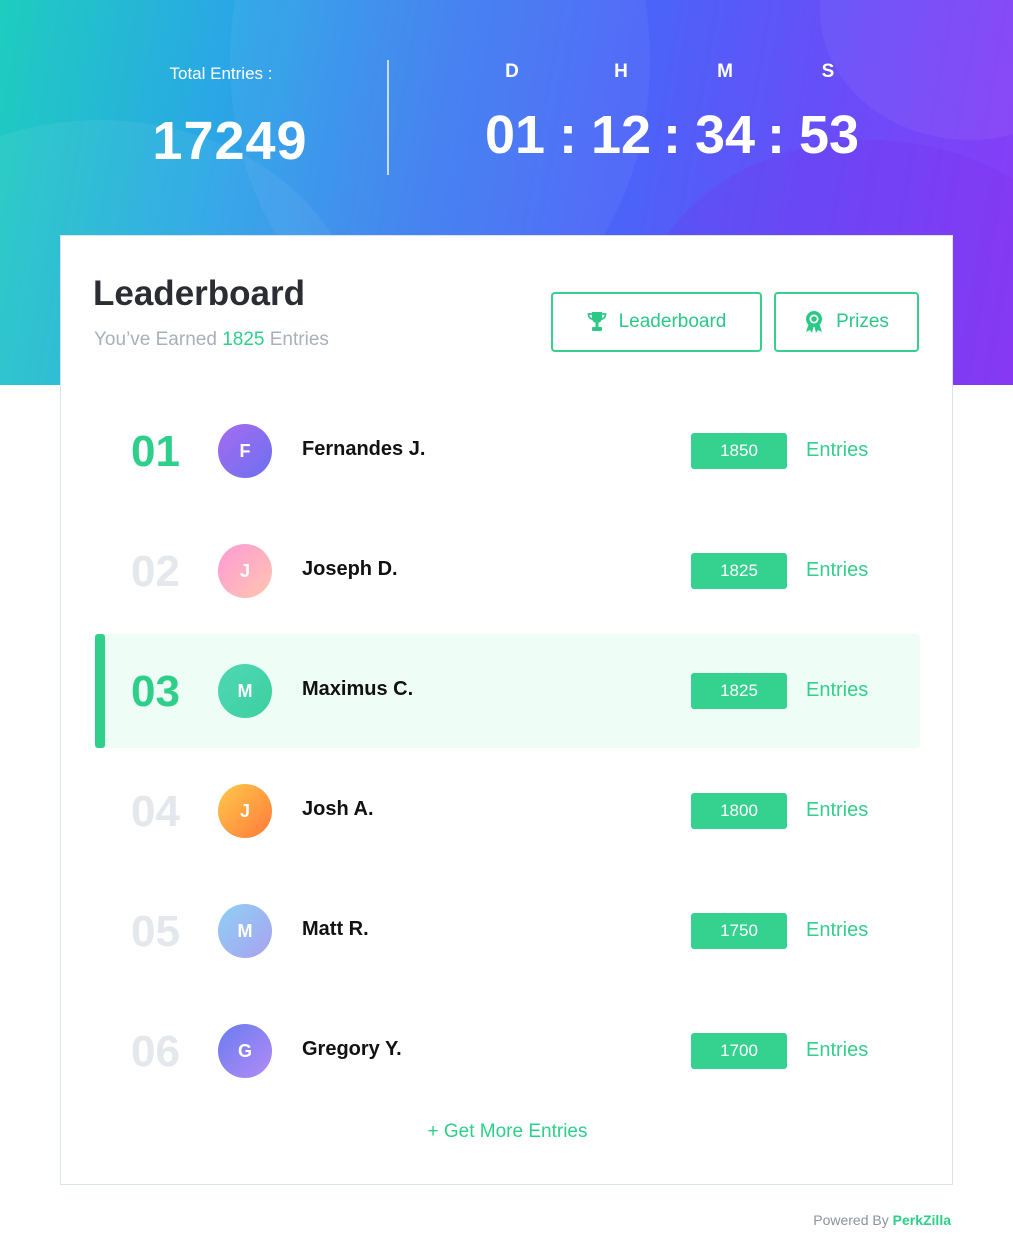 The width and height of the screenshot is (1013, 1254). I want to click on score-badge: 1750, so click(739, 931).